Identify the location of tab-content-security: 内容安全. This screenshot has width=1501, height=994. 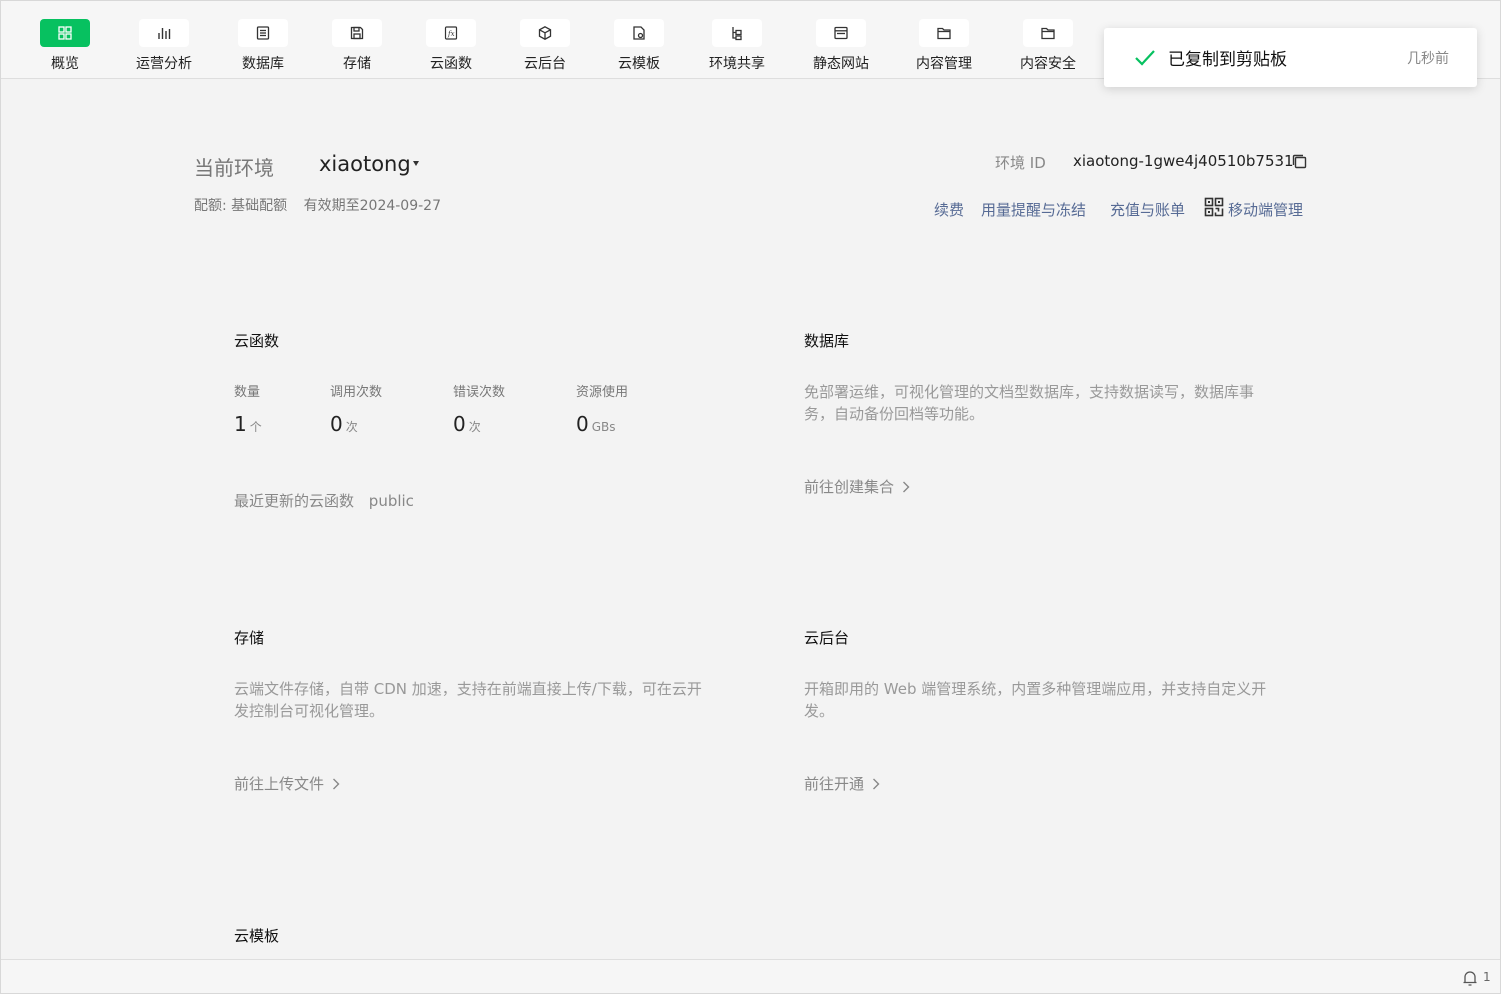
(1048, 45).